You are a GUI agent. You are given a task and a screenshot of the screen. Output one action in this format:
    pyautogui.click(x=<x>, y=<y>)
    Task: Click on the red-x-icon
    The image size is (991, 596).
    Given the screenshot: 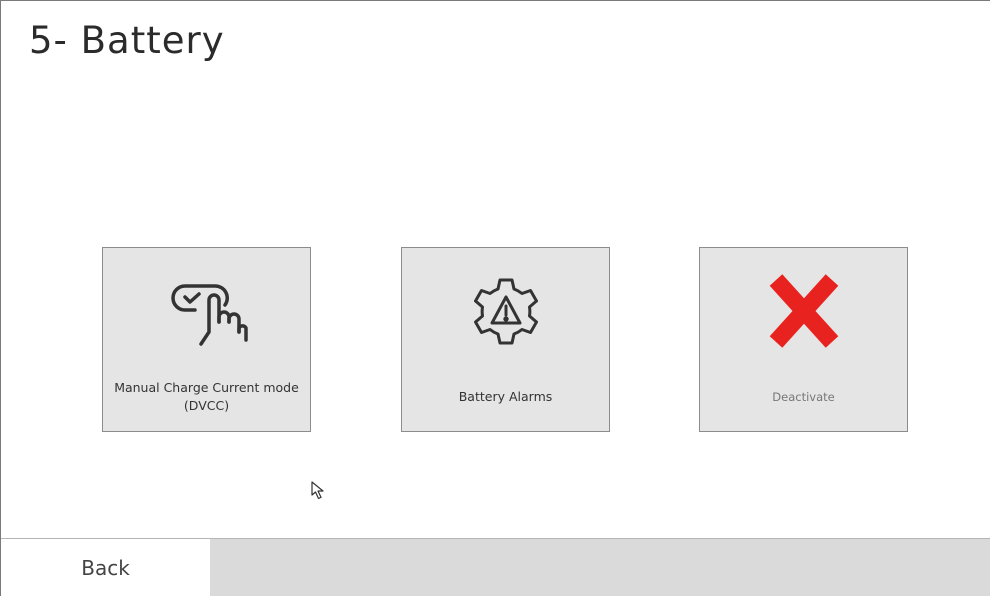 What is the action you would take?
    pyautogui.click(x=804, y=315)
    